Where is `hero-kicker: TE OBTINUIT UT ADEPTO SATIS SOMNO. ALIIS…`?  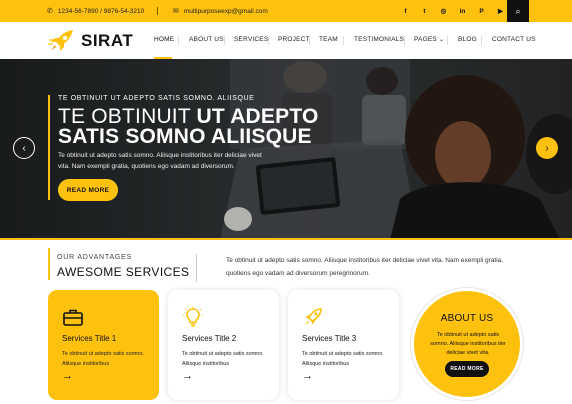
hero-kicker: TE OBTINUIT UT ADEPTO SATIS SOMNO. ALIIS… is located at coordinates (156, 98).